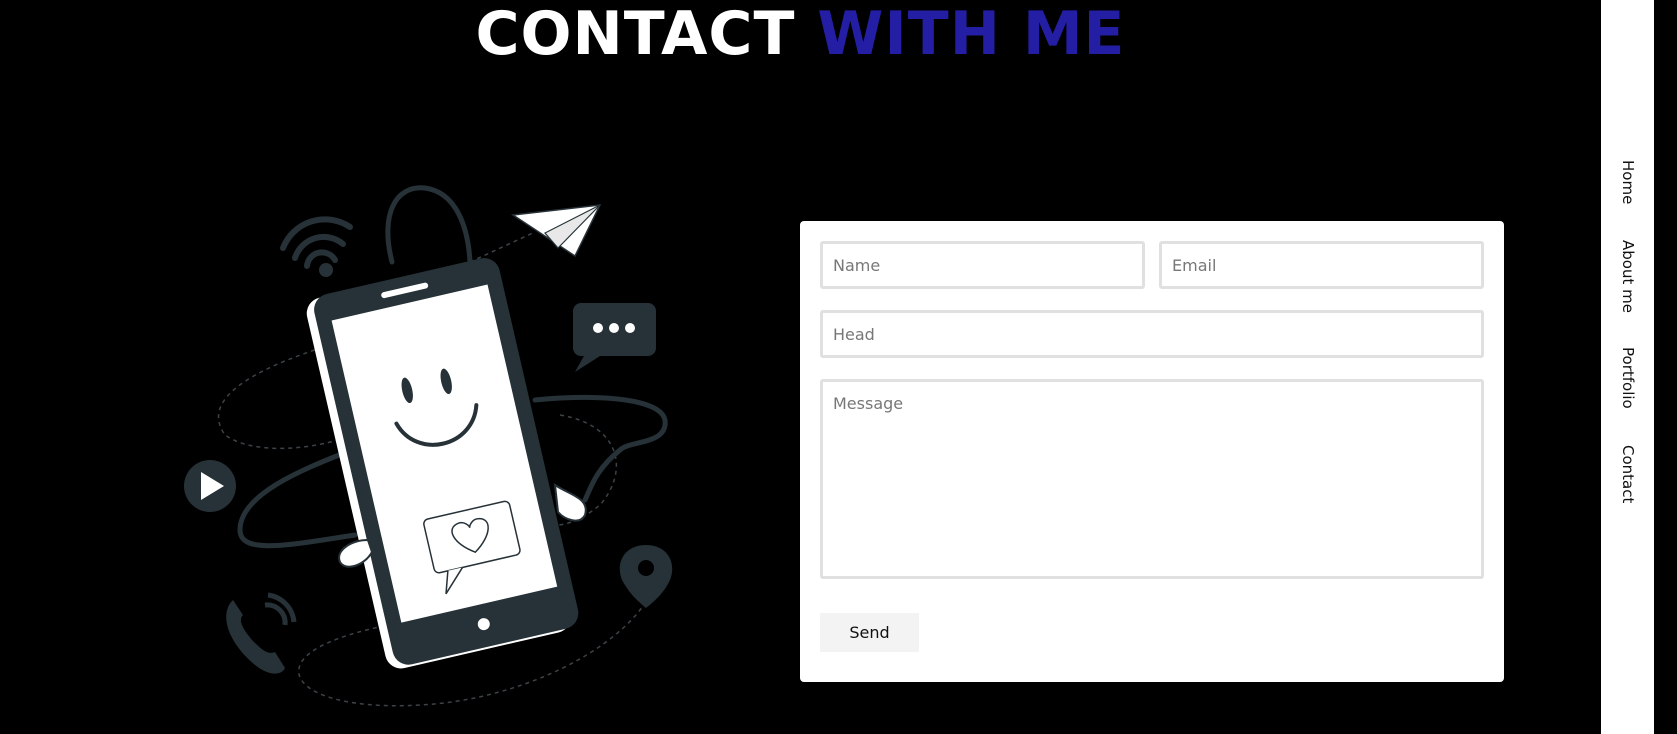 This screenshot has height=734, width=1677. I want to click on head-input, so click(1152, 334).